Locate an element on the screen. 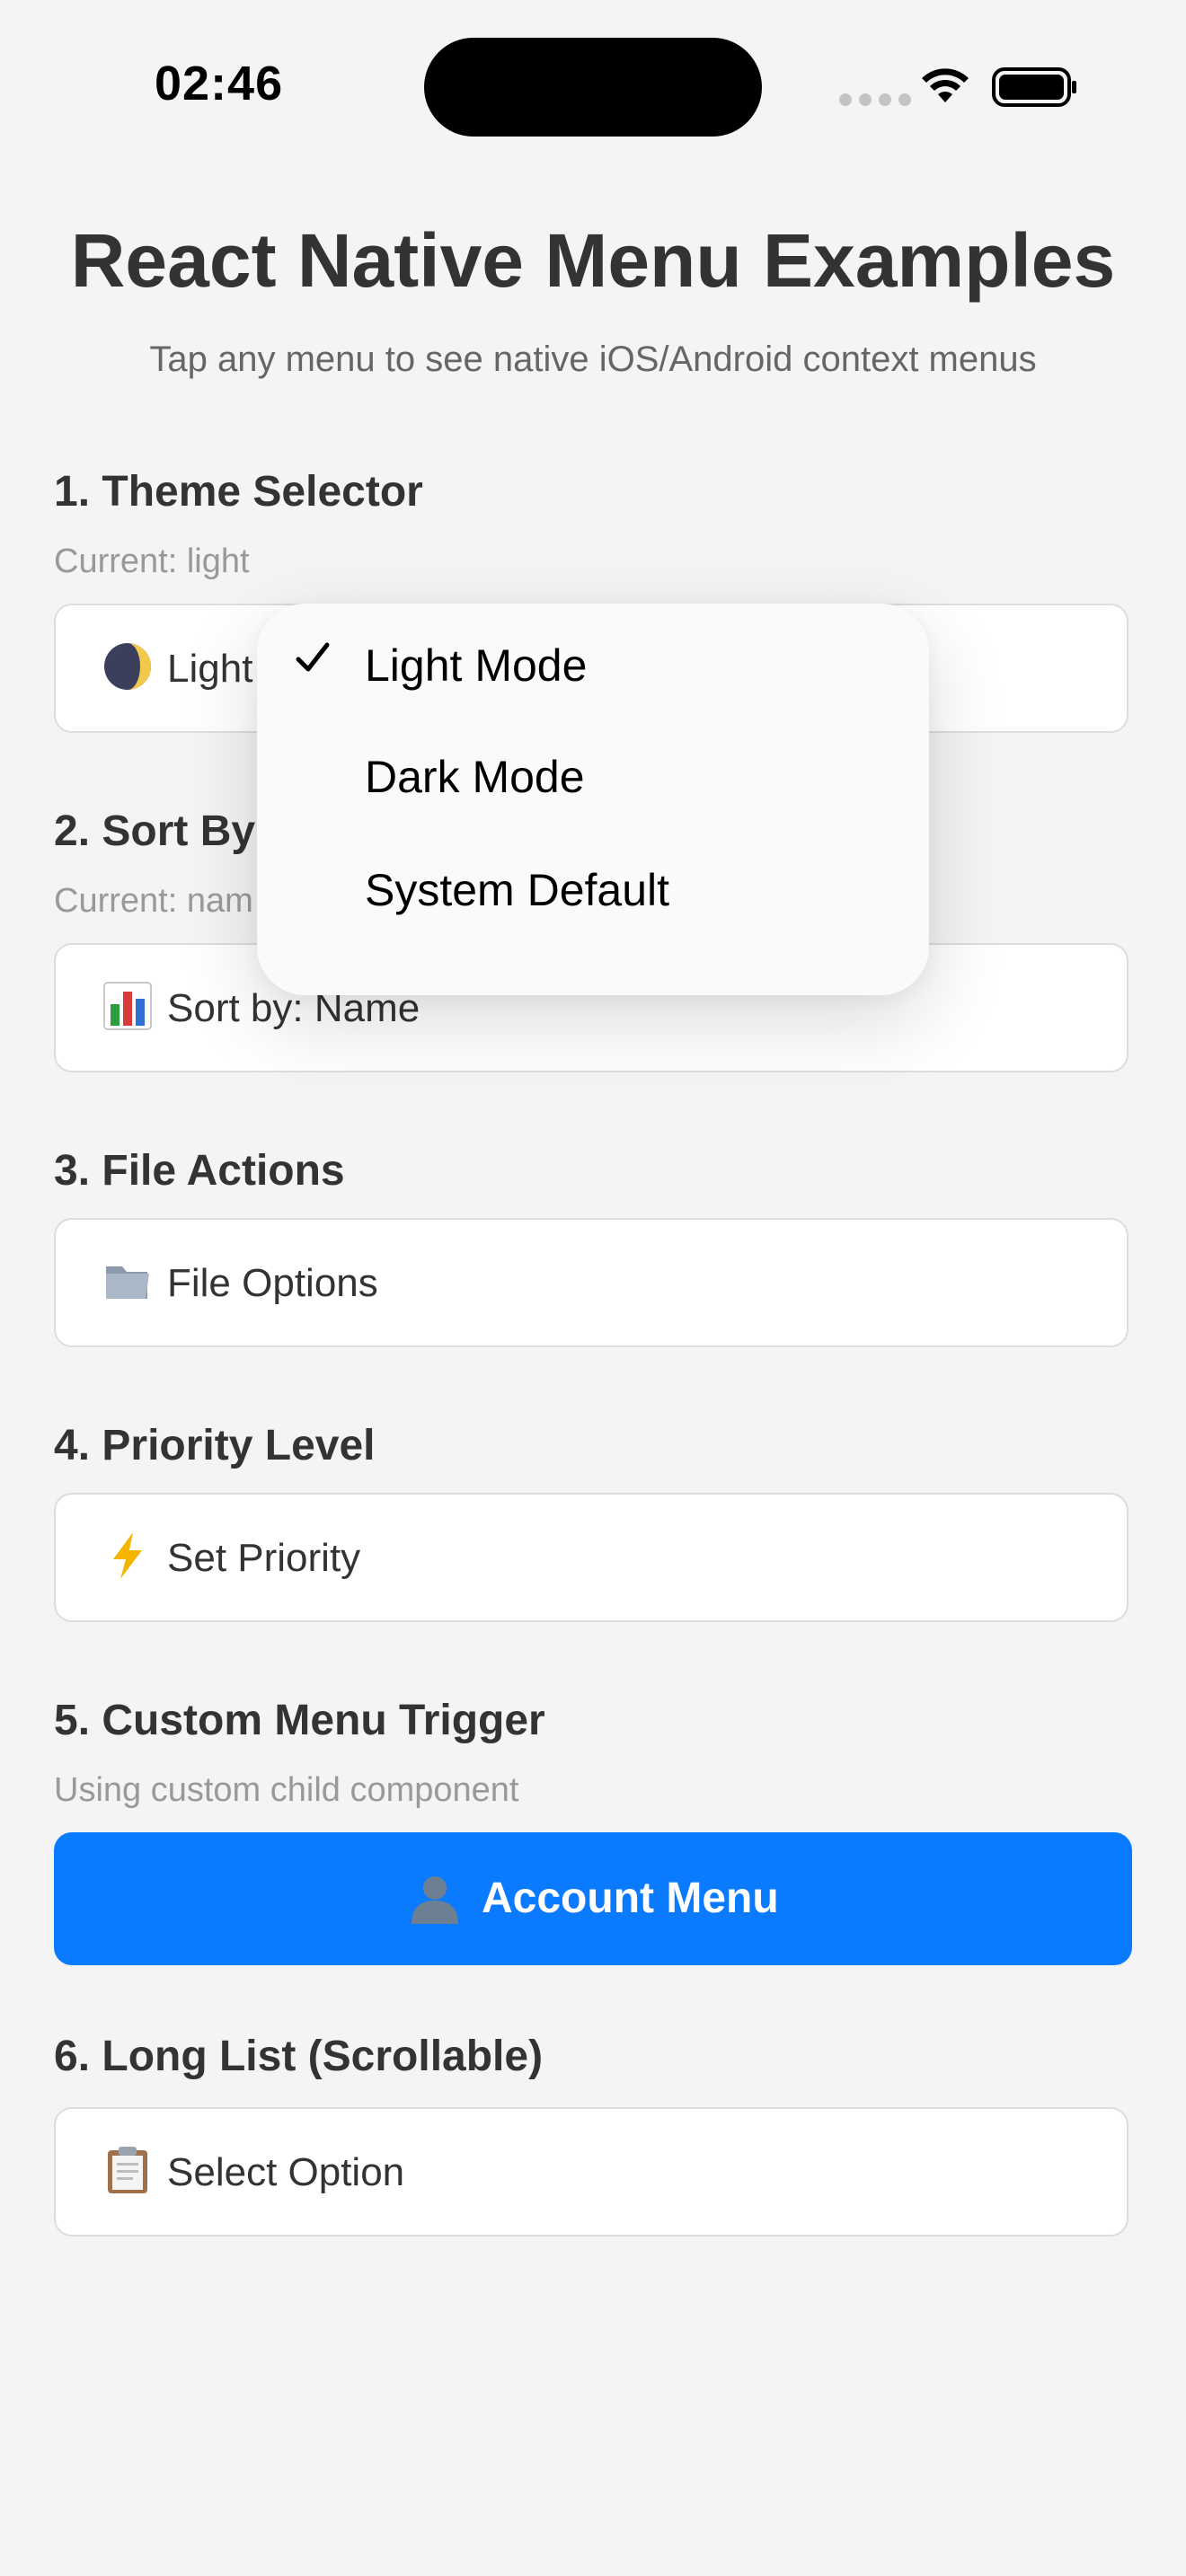 This screenshot has width=1186, height=2576. file-options-label: File Options is located at coordinates (272, 1283).